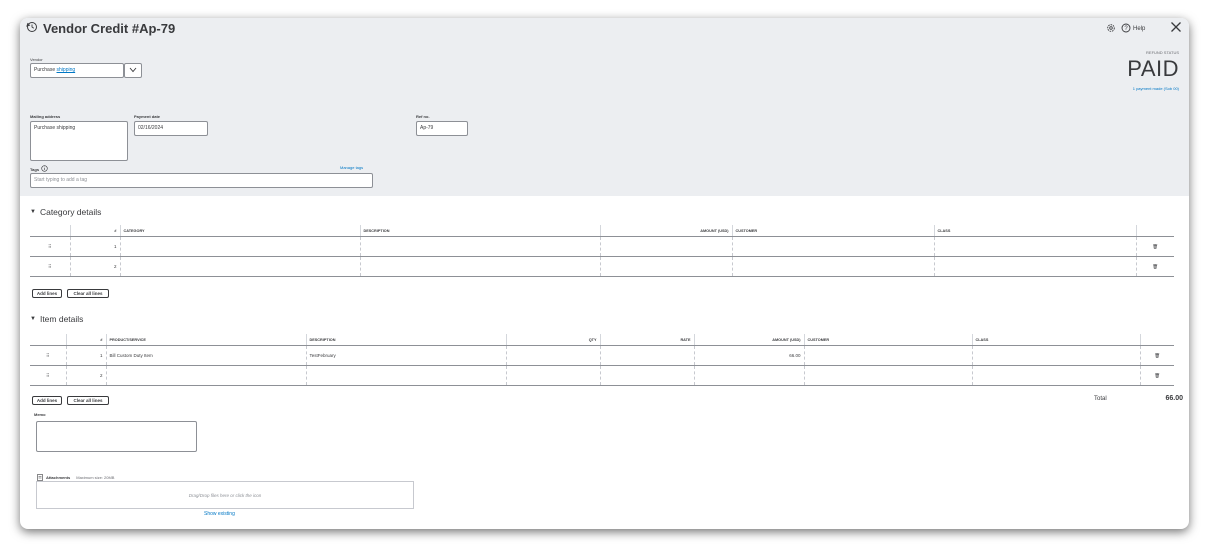 This screenshot has height=549, width=1209. I want to click on memo-field, so click(116, 436).